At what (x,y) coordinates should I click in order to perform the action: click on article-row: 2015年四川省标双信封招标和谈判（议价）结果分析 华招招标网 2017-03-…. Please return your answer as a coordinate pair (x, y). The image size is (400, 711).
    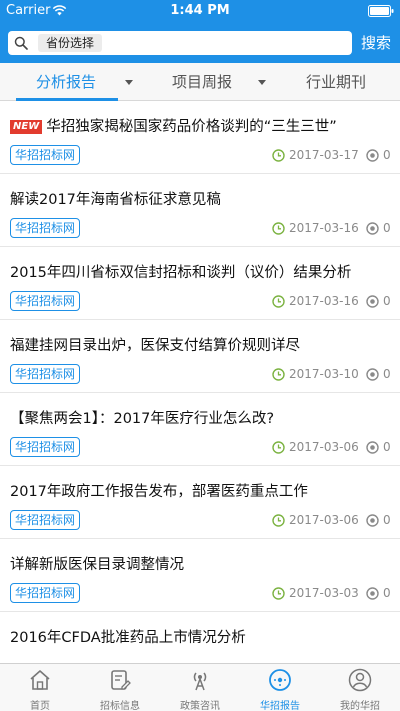
    Looking at the image, I should click on (200, 283).